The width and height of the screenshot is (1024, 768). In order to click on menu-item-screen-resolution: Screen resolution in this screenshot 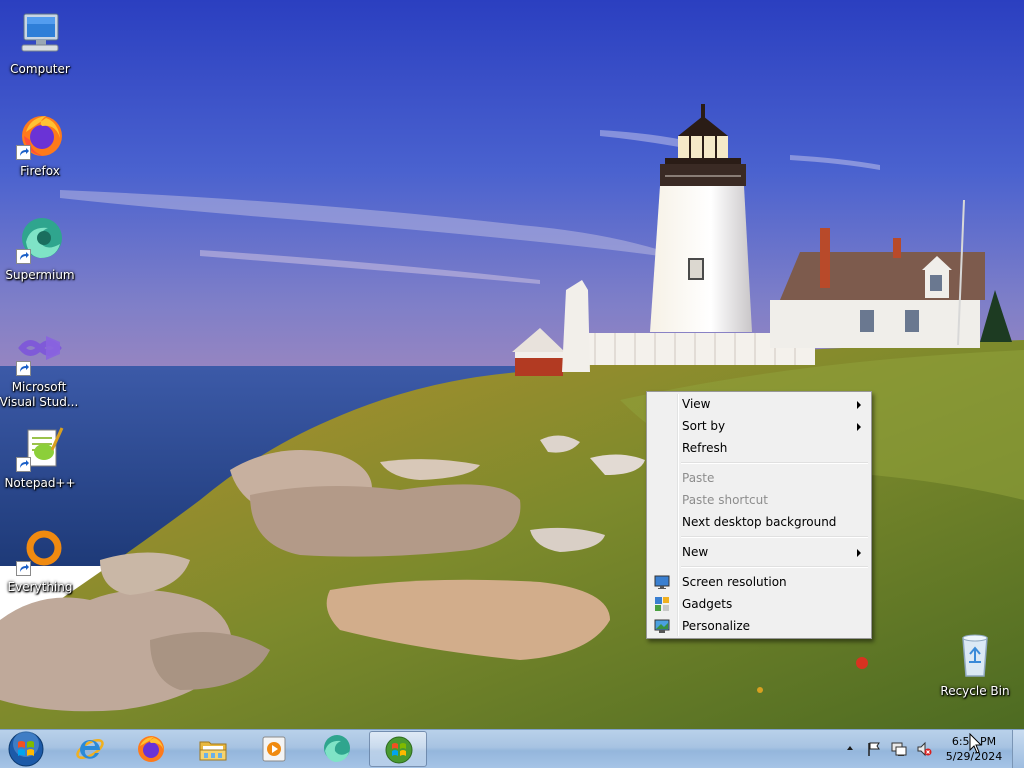, I will do `click(759, 582)`.